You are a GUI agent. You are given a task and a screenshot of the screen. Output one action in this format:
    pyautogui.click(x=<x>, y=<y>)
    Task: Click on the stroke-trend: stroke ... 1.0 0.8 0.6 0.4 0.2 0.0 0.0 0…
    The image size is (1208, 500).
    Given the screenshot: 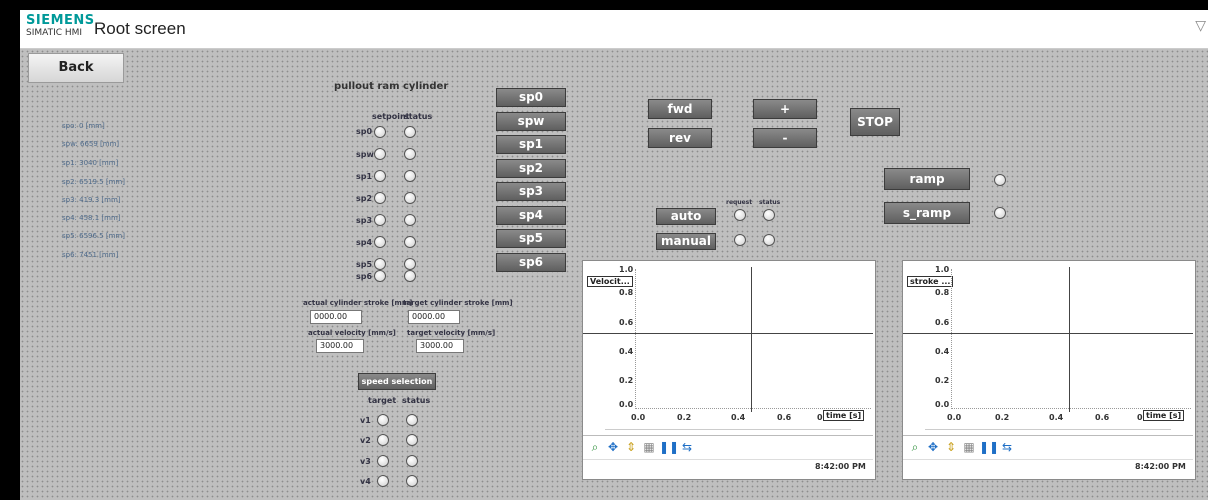 What is the action you would take?
    pyautogui.click(x=1049, y=370)
    